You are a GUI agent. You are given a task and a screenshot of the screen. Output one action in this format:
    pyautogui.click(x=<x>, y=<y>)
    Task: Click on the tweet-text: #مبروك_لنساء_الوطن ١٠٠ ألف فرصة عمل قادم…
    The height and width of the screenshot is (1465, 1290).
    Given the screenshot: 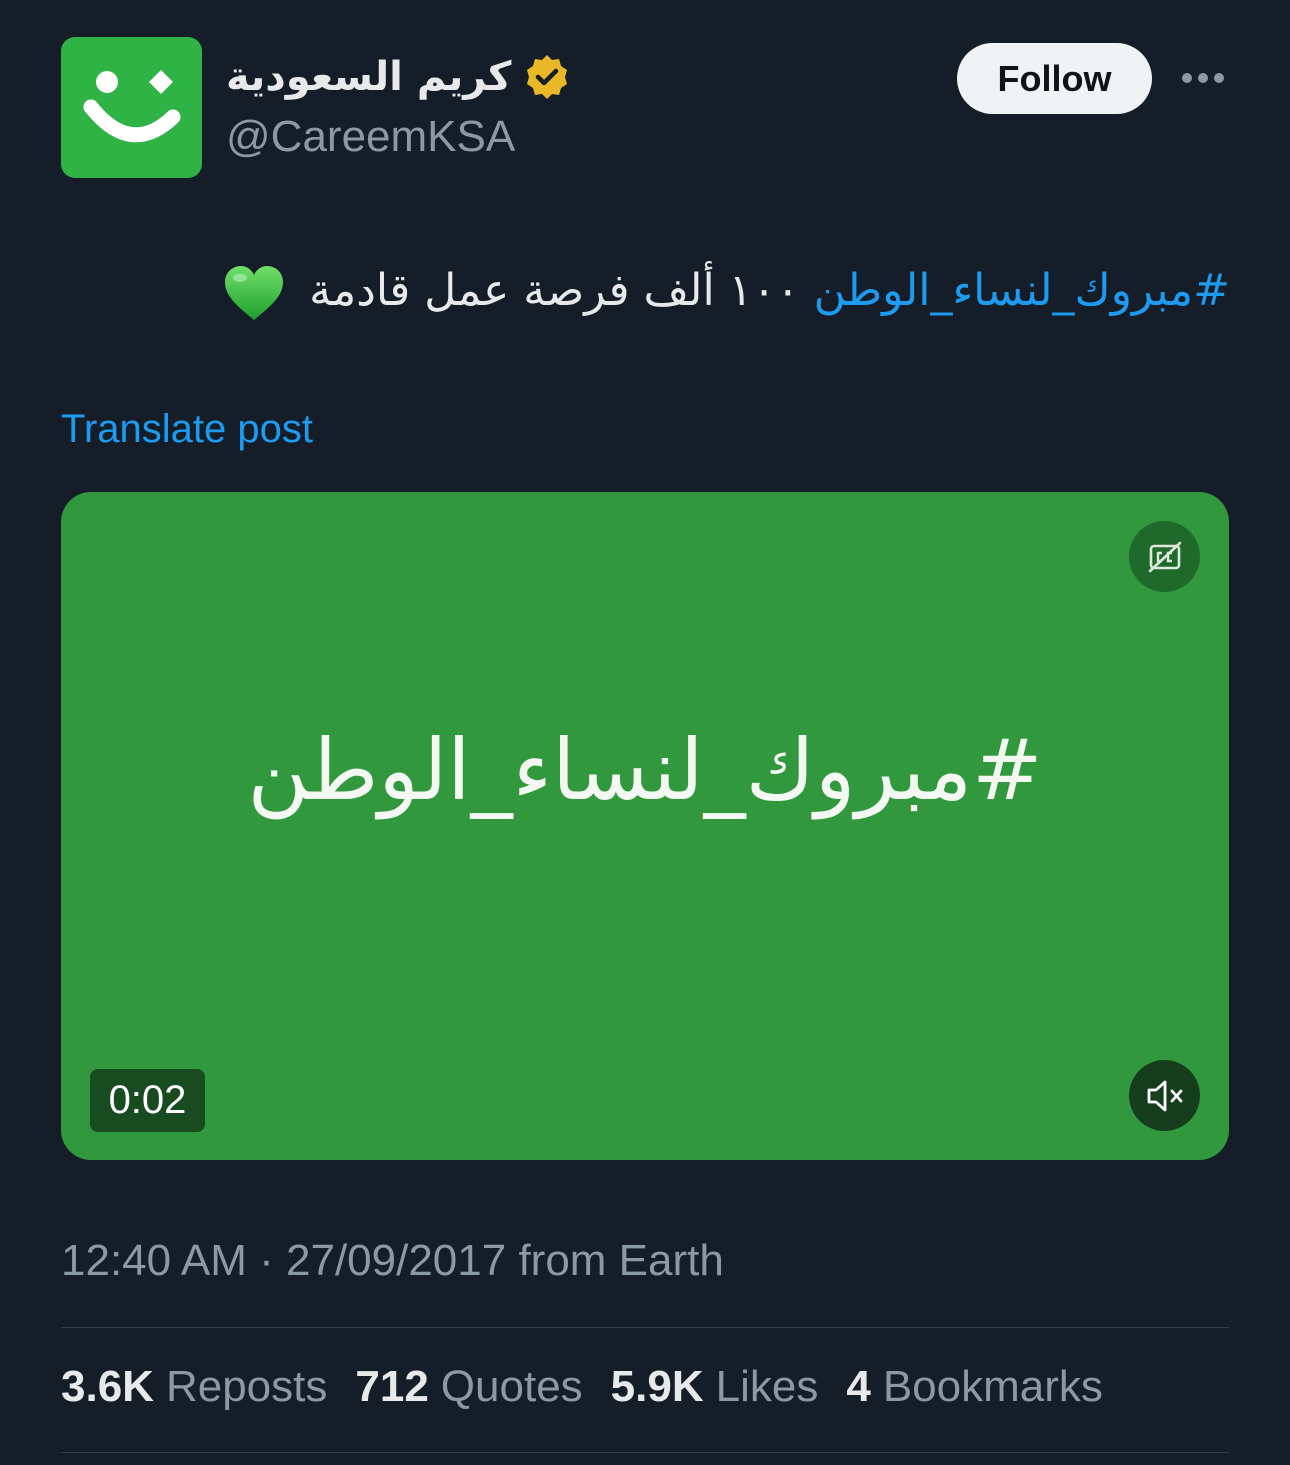 What is the action you would take?
    pyautogui.click(x=645, y=291)
    